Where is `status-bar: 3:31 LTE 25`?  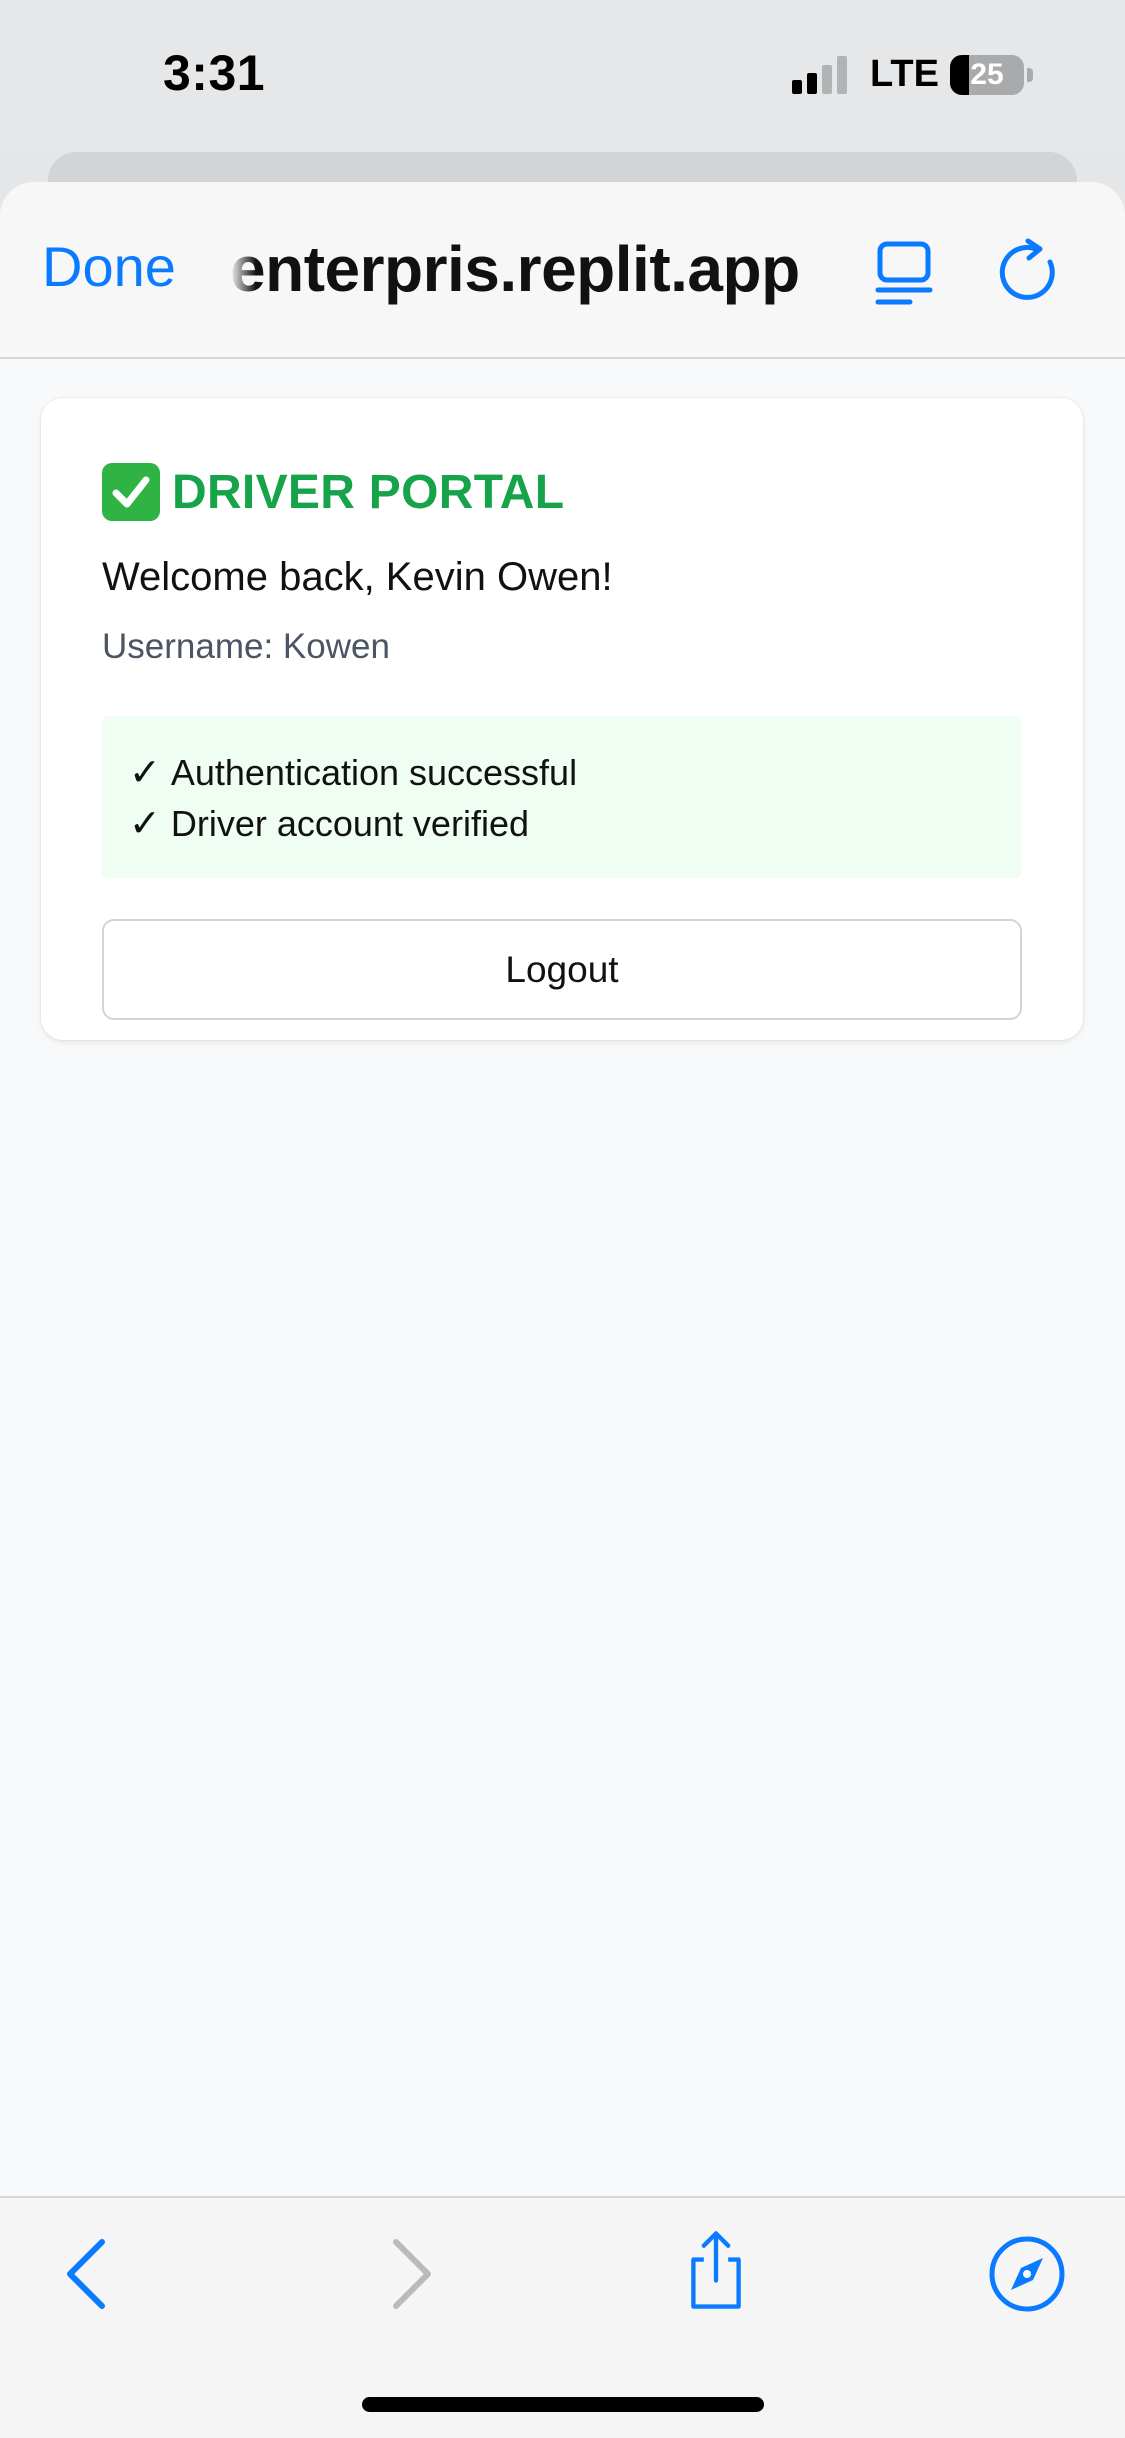
status-bar: 3:31 LTE 25 is located at coordinates (562, 75).